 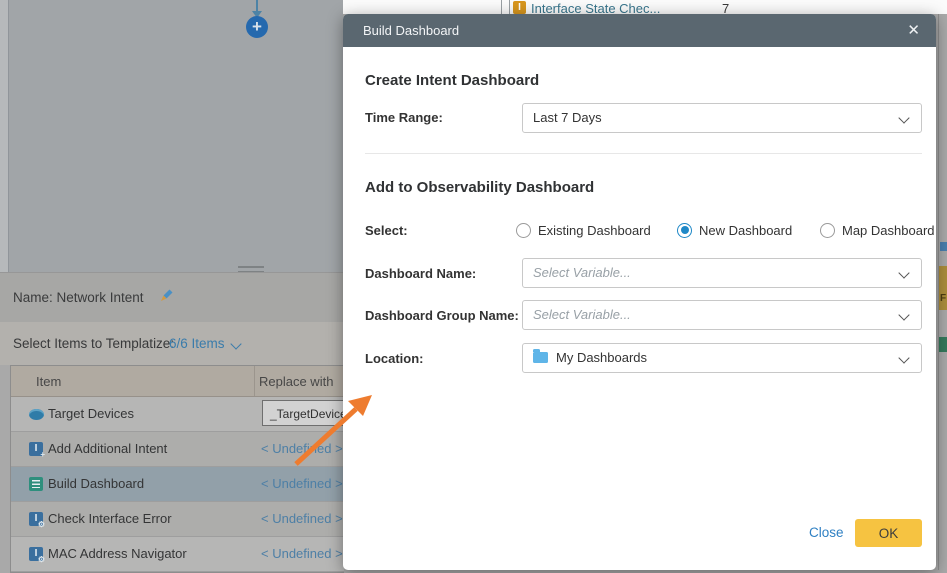 I want to click on replace-with-input: _TargetDevices, so click(x=308, y=413).